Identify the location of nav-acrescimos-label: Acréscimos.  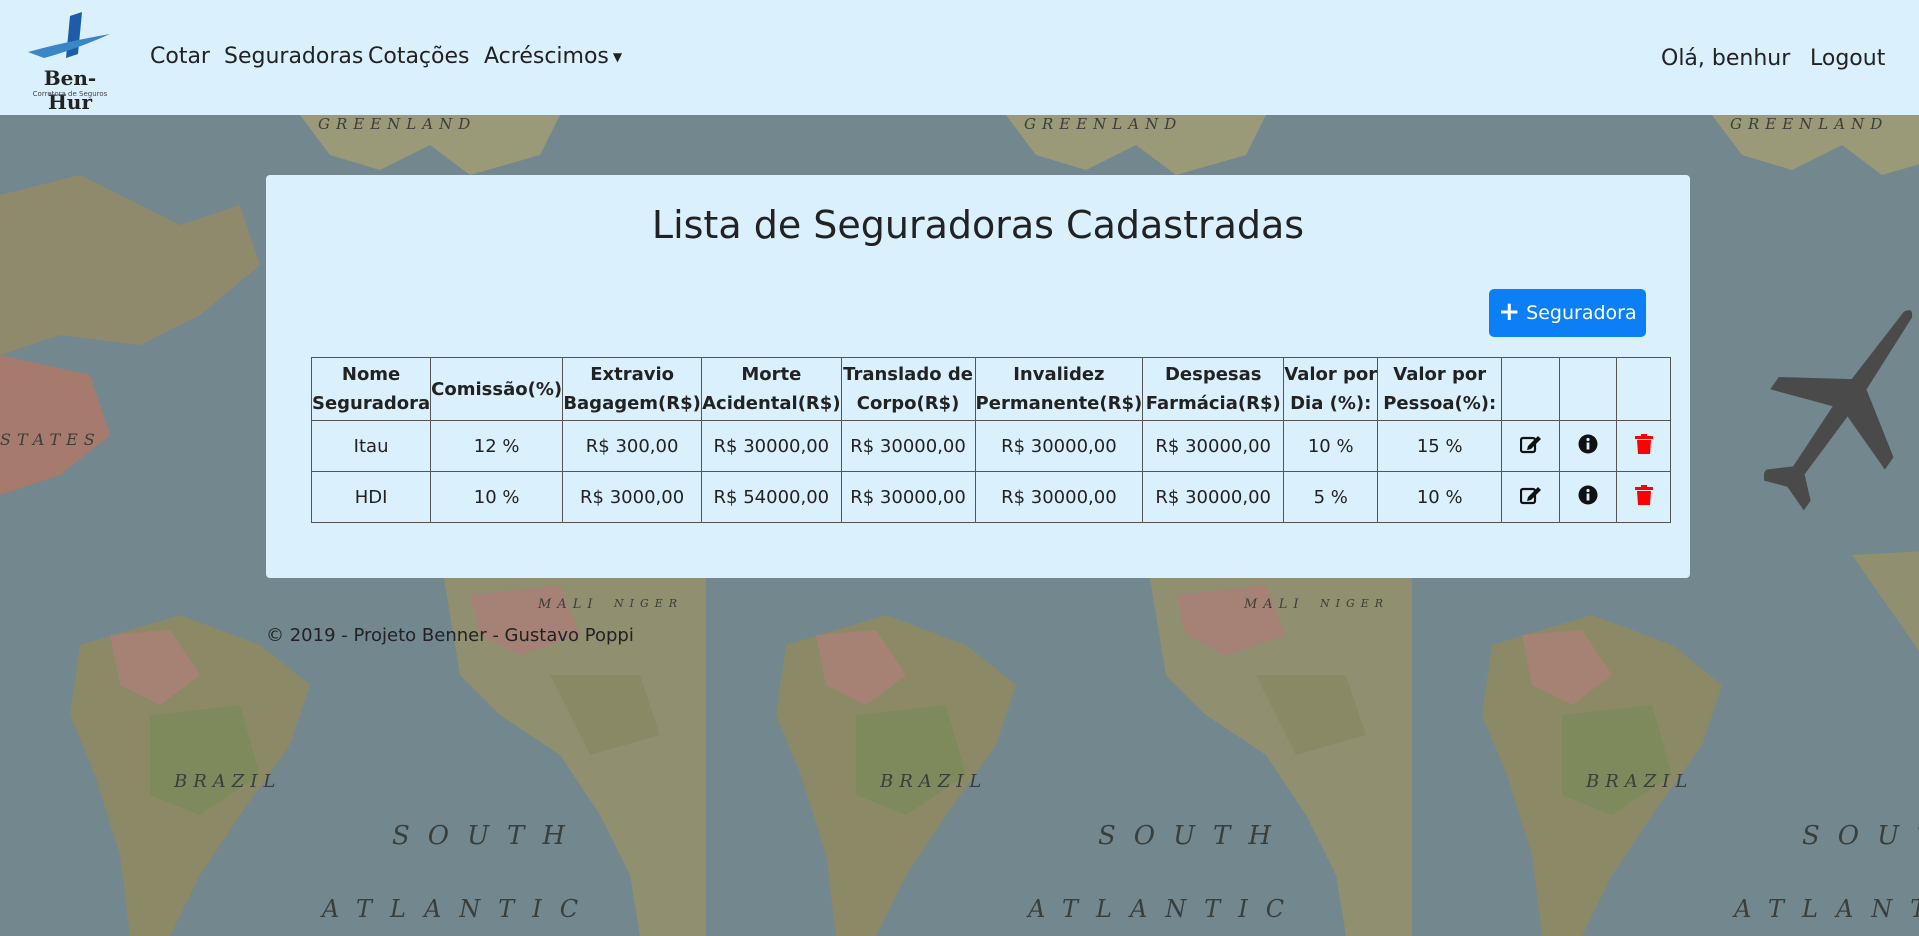
(546, 56).